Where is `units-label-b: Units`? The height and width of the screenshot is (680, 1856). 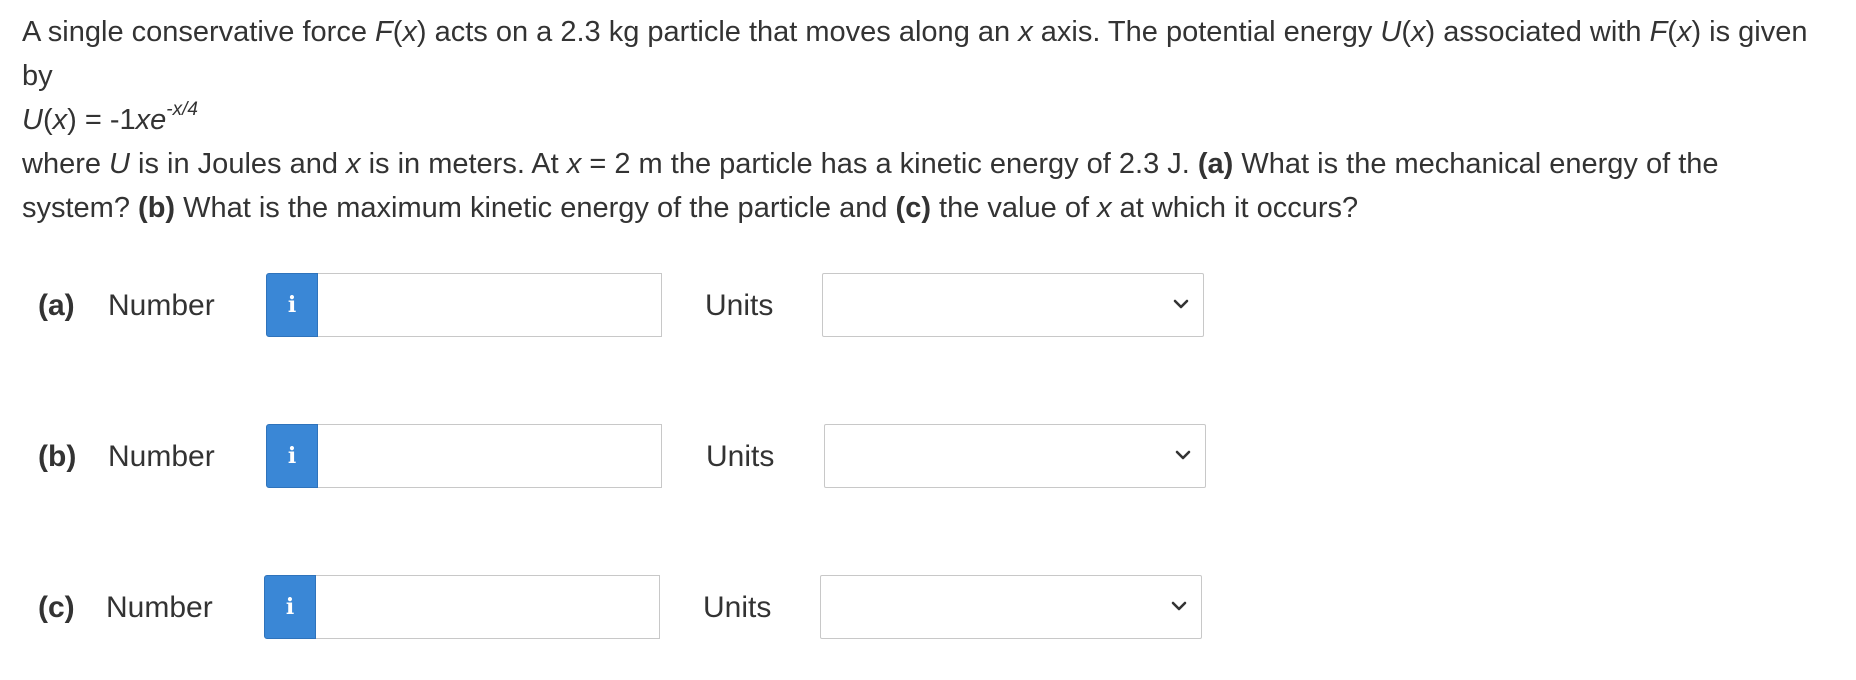
units-label-b: Units is located at coordinates (740, 456).